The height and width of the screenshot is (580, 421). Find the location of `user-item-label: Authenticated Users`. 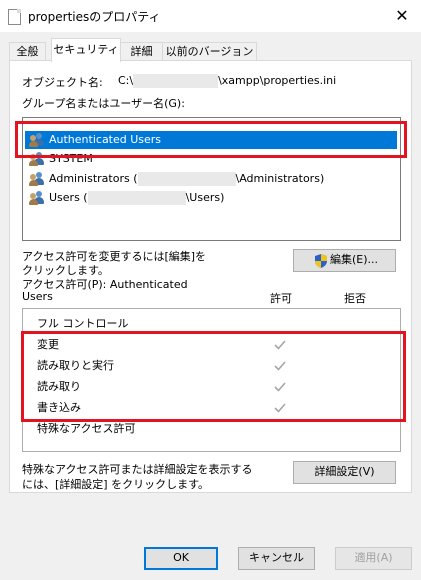

user-item-label: Authenticated Users is located at coordinates (105, 139).